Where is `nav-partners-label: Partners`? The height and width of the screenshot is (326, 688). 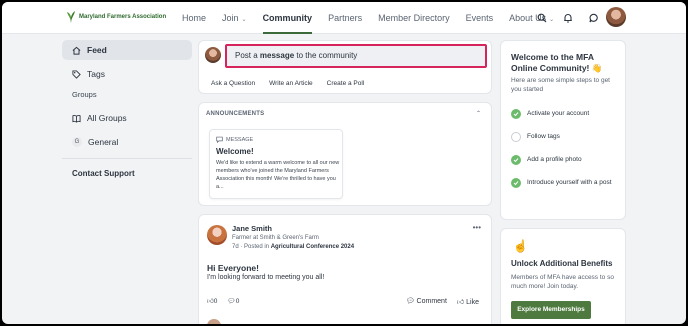 nav-partners-label: Partners is located at coordinates (345, 18).